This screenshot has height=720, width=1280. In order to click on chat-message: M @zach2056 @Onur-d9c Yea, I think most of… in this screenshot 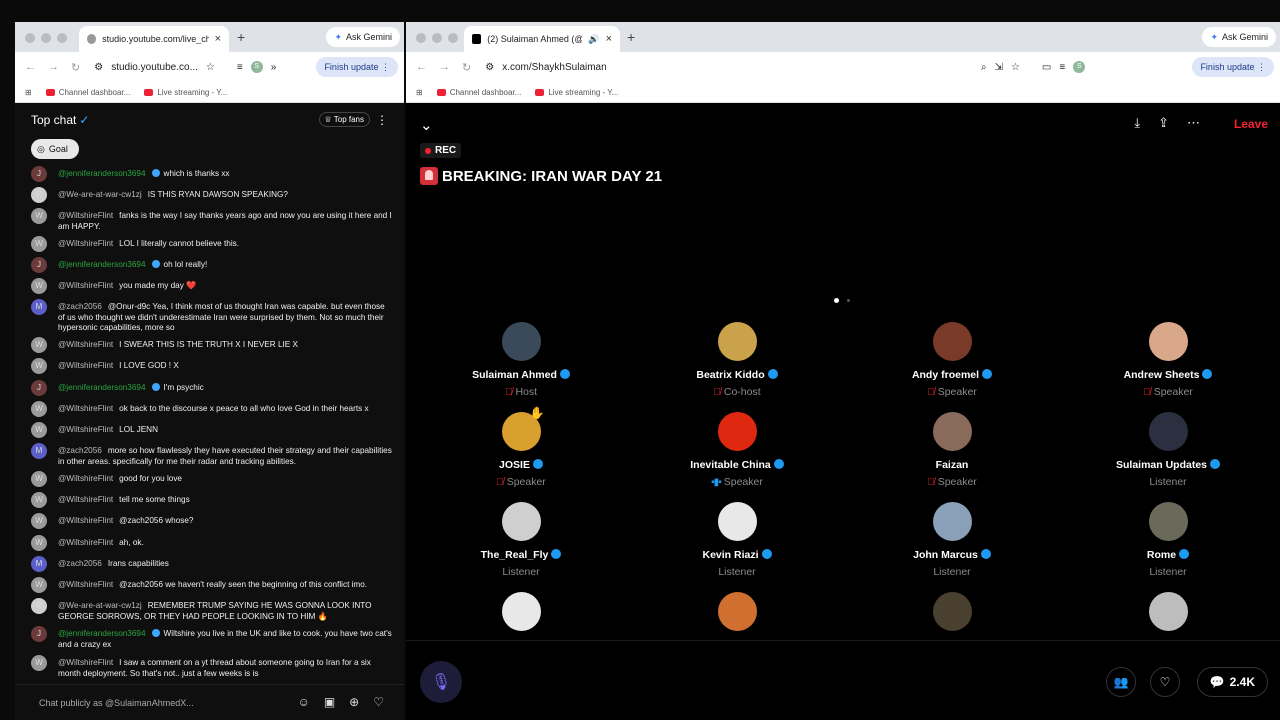, I will do `click(211, 316)`.